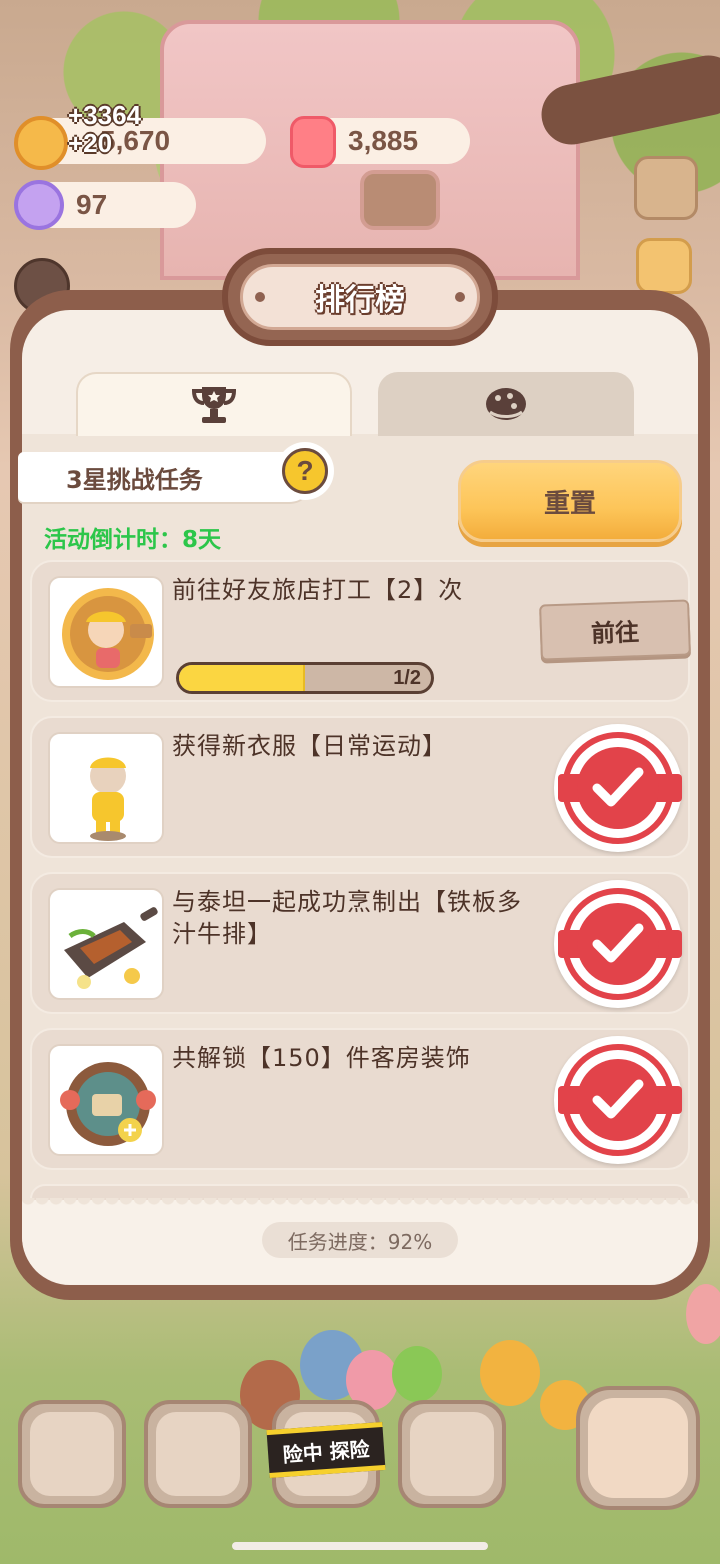  I want to click on footer-scalloped-edge, so click(360, 1203).